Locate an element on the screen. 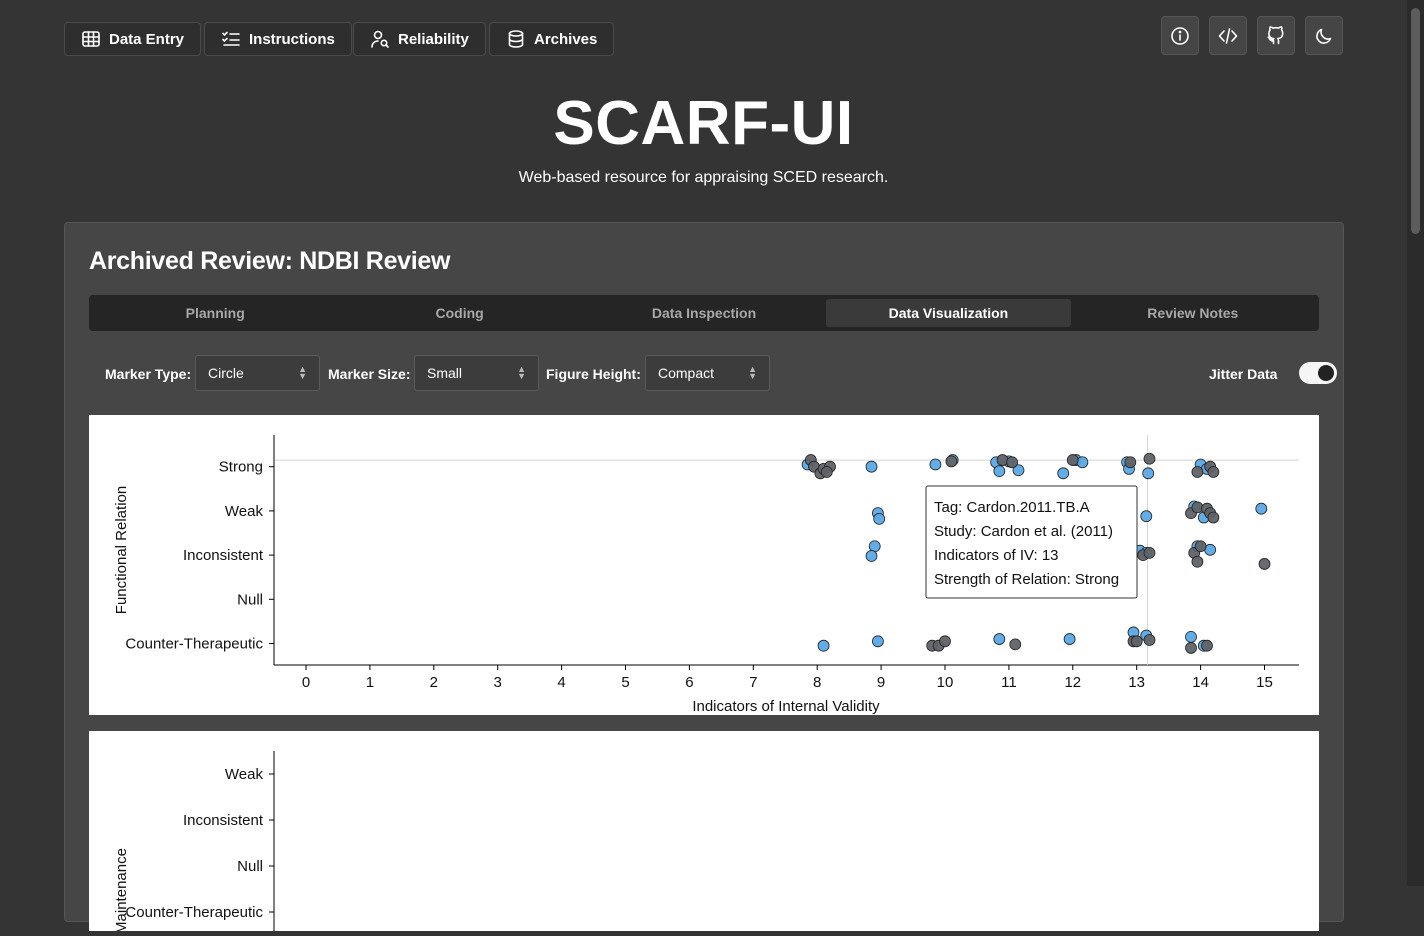  x-tick-label: 14 is located at coordinates (1200, 682).